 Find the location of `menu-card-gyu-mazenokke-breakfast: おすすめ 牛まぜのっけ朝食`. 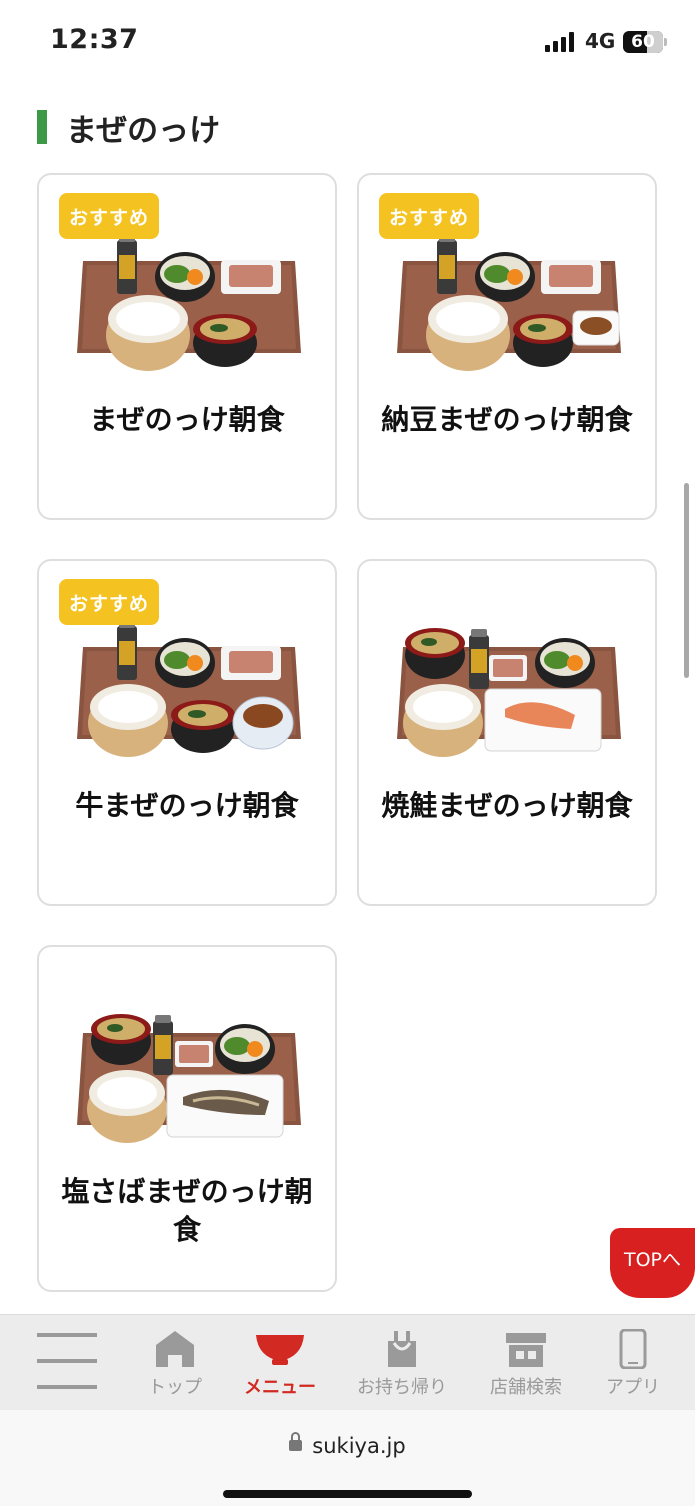

menu-card-gyu-mazenokke-breakfast: おすすめ 牛まぜのっけ朝食 is located at coordinates (187, 732).